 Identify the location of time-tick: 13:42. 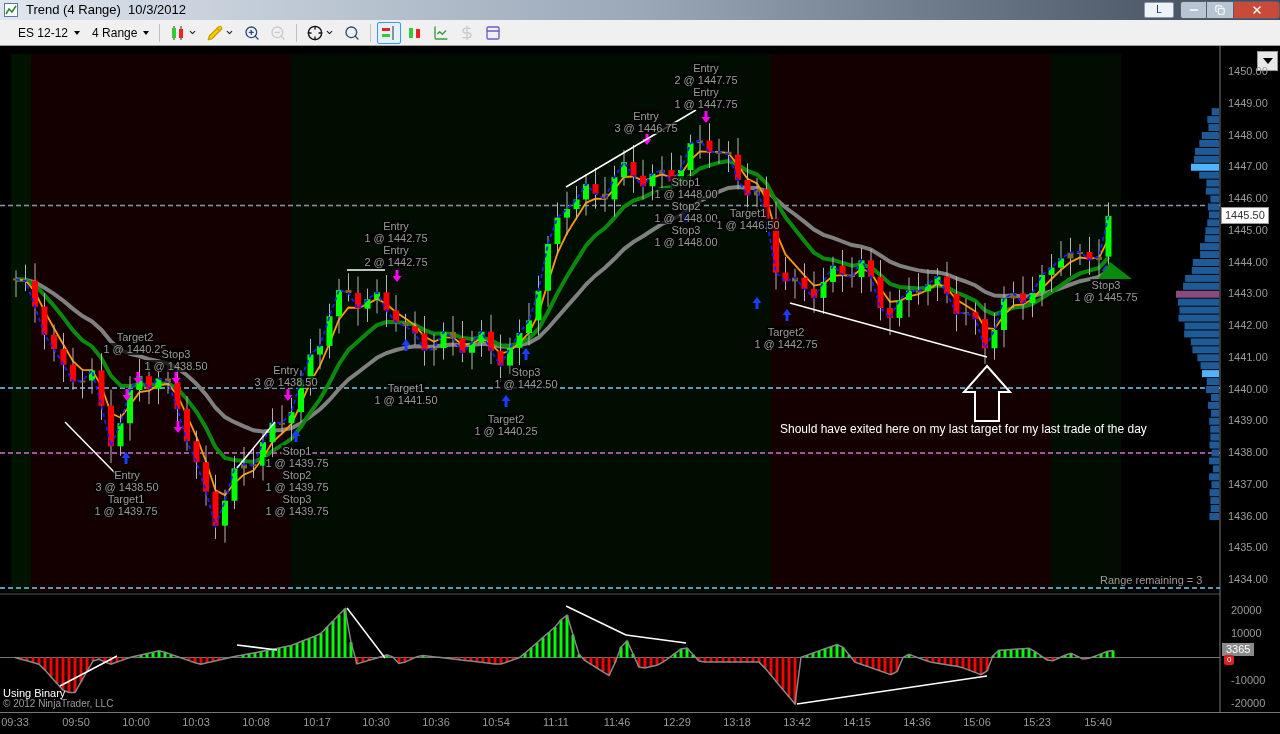
(797, 722).